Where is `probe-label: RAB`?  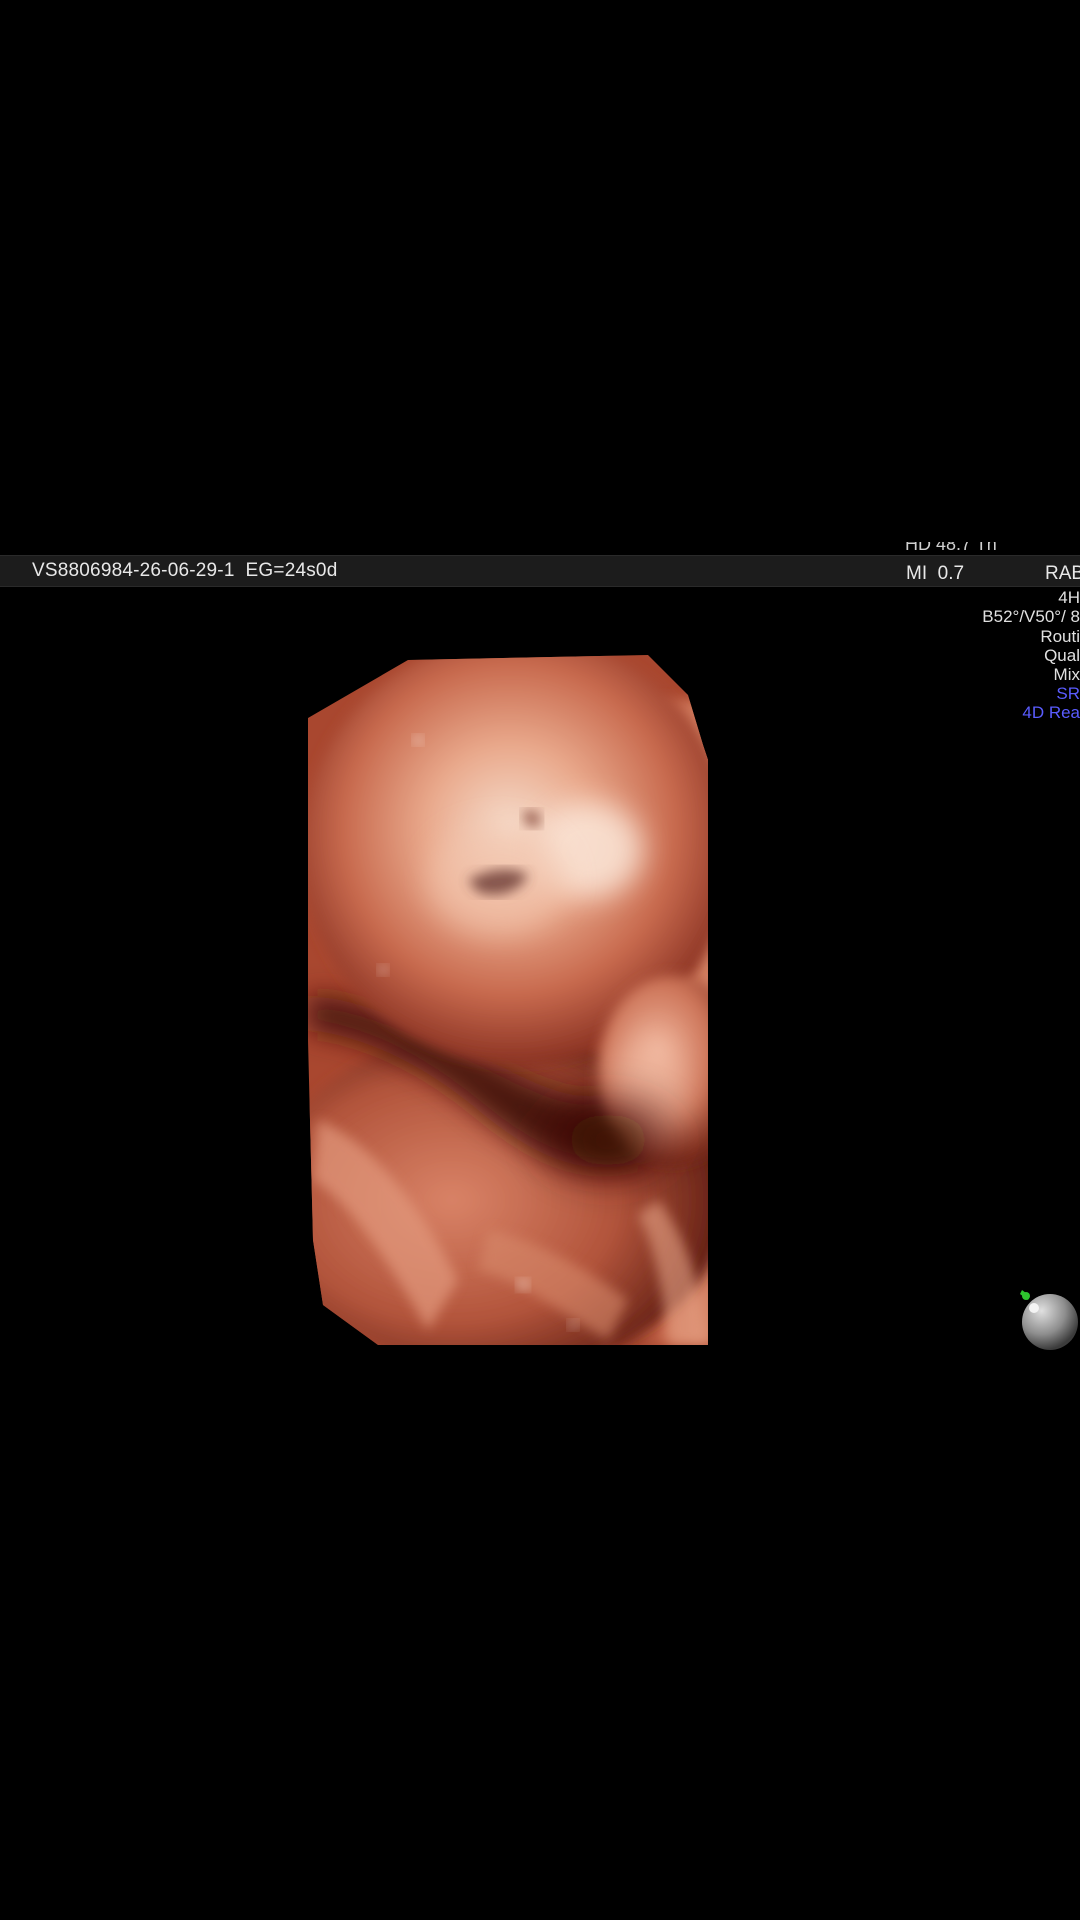 probe-label: RAB is located at coordinates (1062, 573).